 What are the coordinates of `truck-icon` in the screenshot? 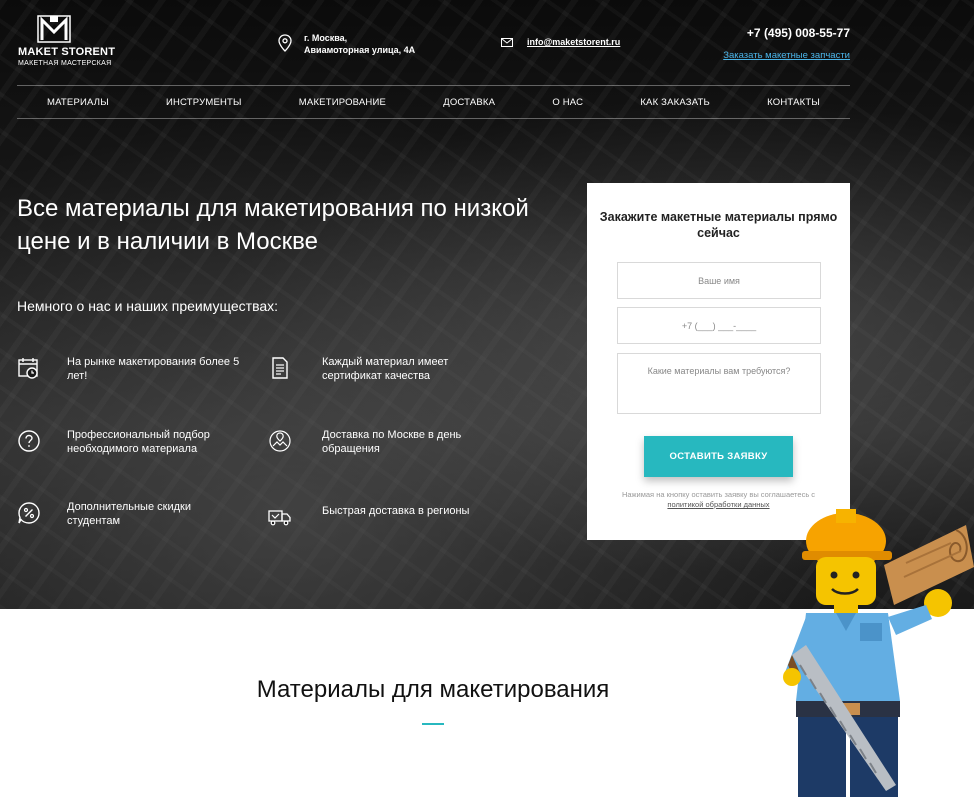 It's located at (279, 518).